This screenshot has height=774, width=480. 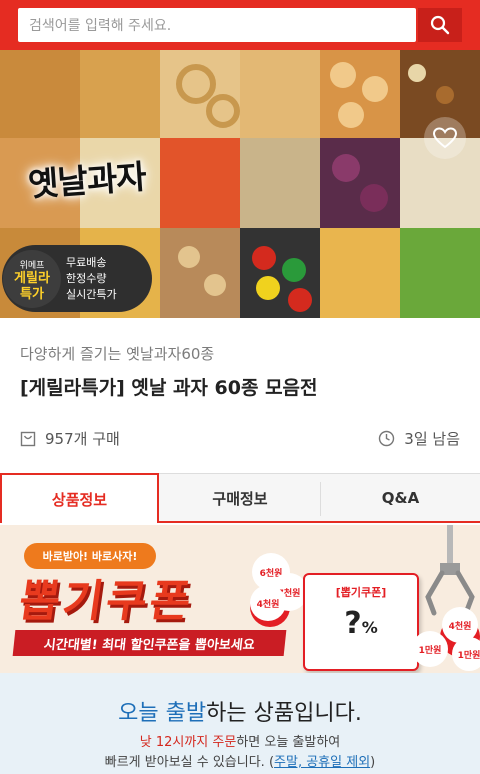 I want to click on tab-label: 상품정보, so click(x=79, y=499).